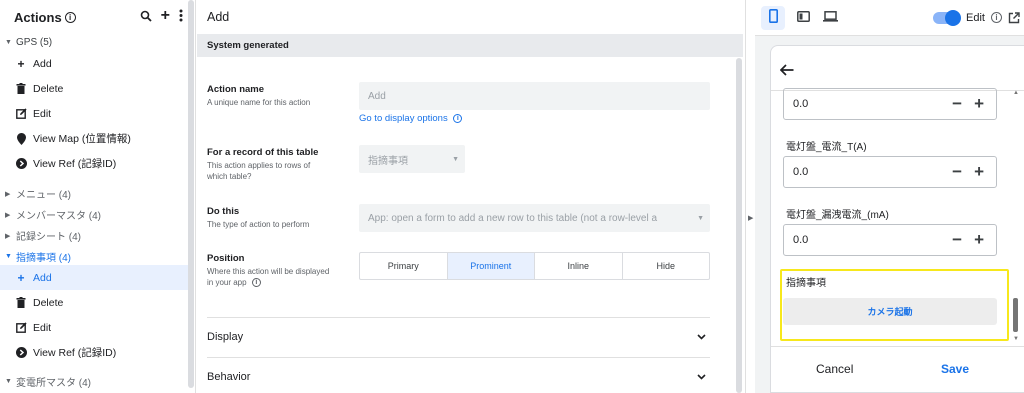  Describe the element at coordinates (1016, 93) in the screenshot. I see `scroll-up-icon: ▲` at that location.